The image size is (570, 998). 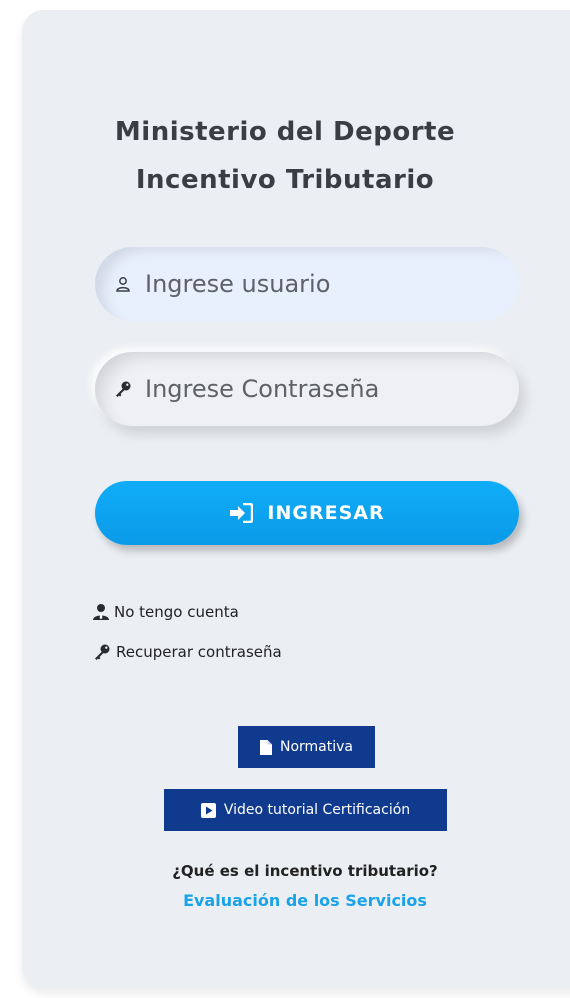 I want to click on normativa-button: Normativa, so click(x=306, y=747).